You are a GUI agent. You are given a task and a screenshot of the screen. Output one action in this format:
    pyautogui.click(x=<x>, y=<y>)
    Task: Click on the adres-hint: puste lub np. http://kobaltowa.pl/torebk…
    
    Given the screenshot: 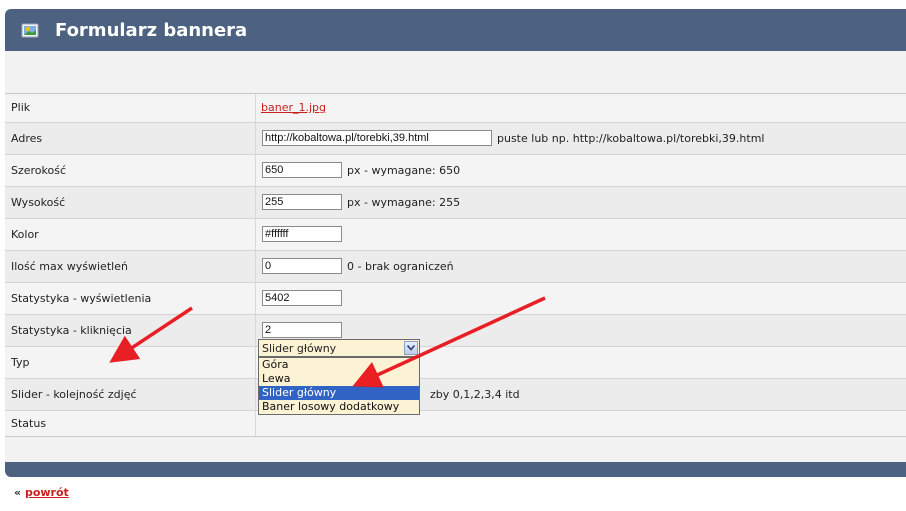 What is the action you would take?
    pyautogui.click(x=631, y=138)
    